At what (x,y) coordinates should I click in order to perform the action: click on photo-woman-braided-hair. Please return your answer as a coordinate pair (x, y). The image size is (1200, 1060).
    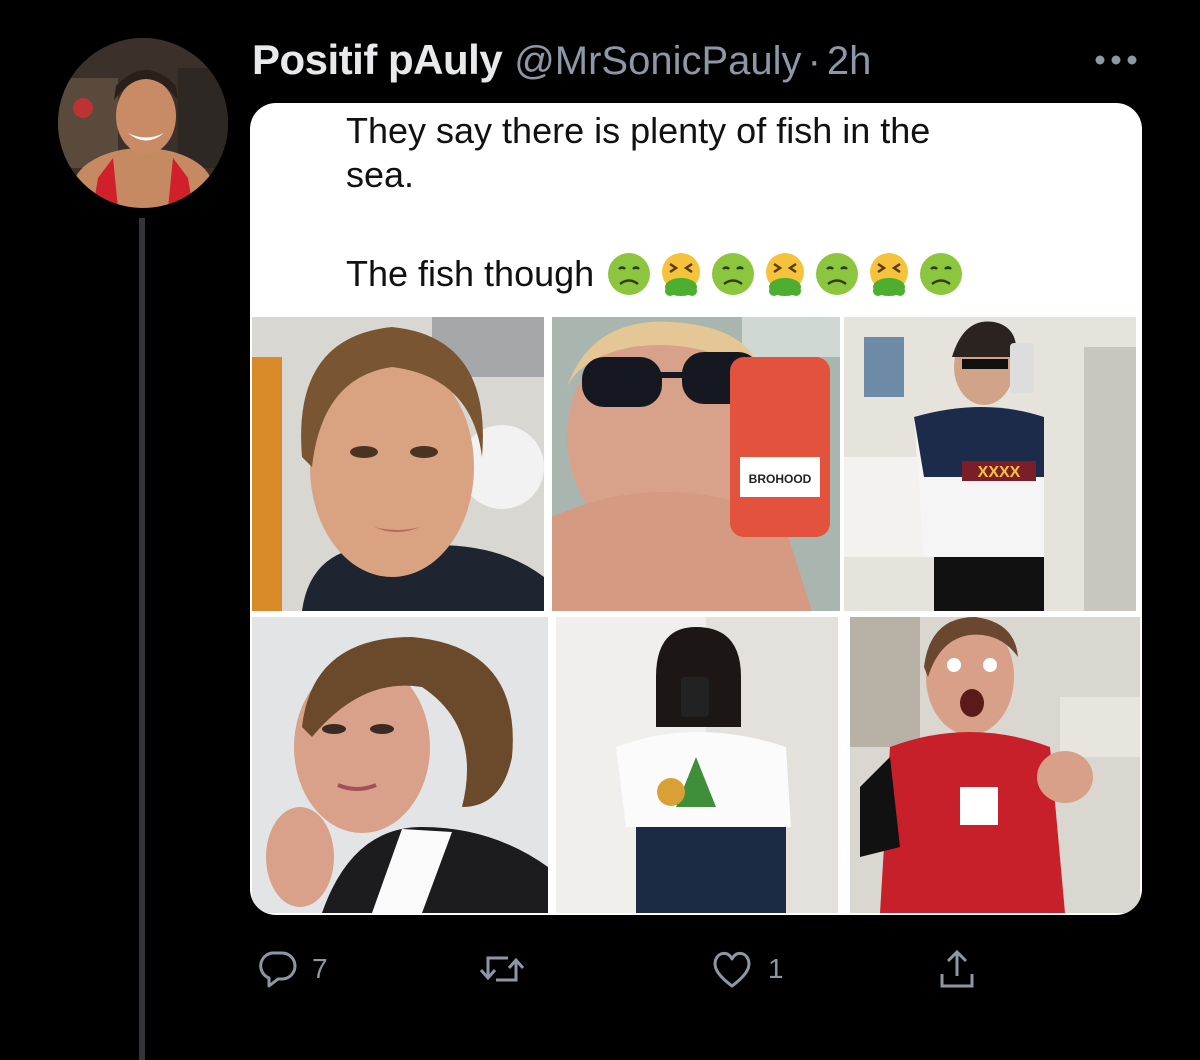
    Looking at the image, I should click on (400, 765).